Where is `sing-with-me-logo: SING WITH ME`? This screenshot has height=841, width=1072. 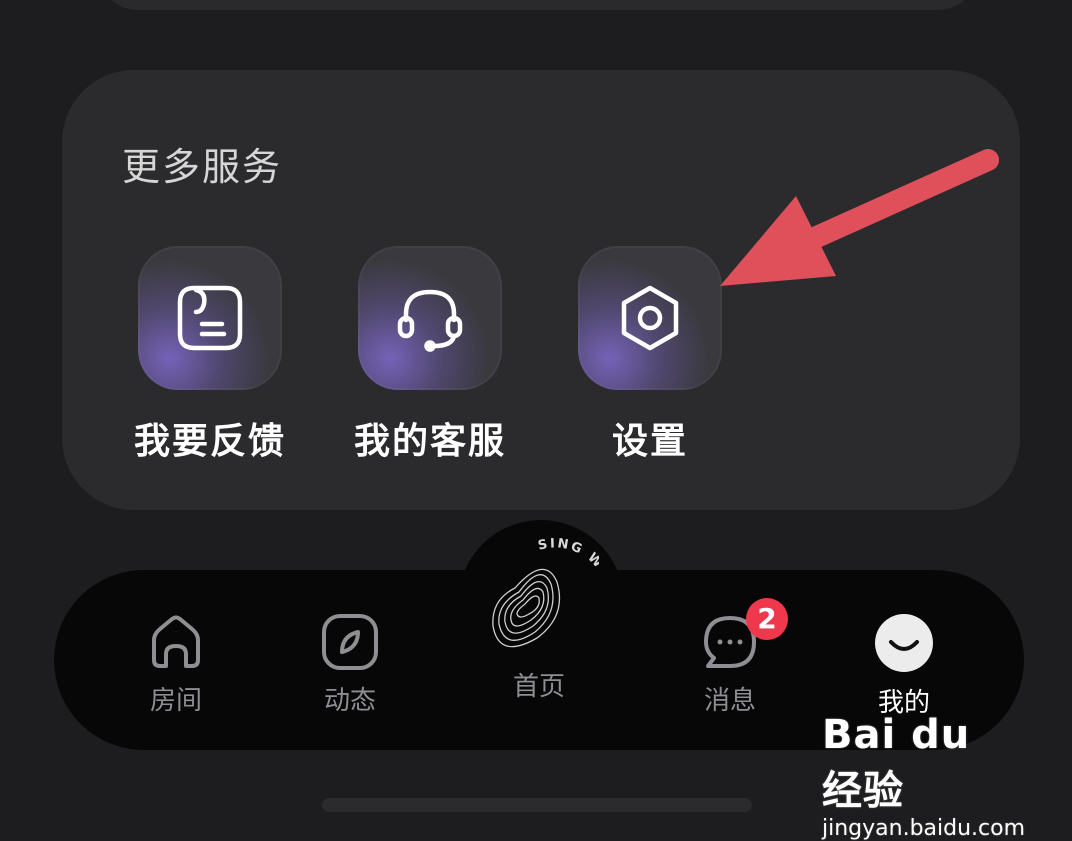
sing-with-me-logo: SING WITH ME is located at coordinates (545, 592).